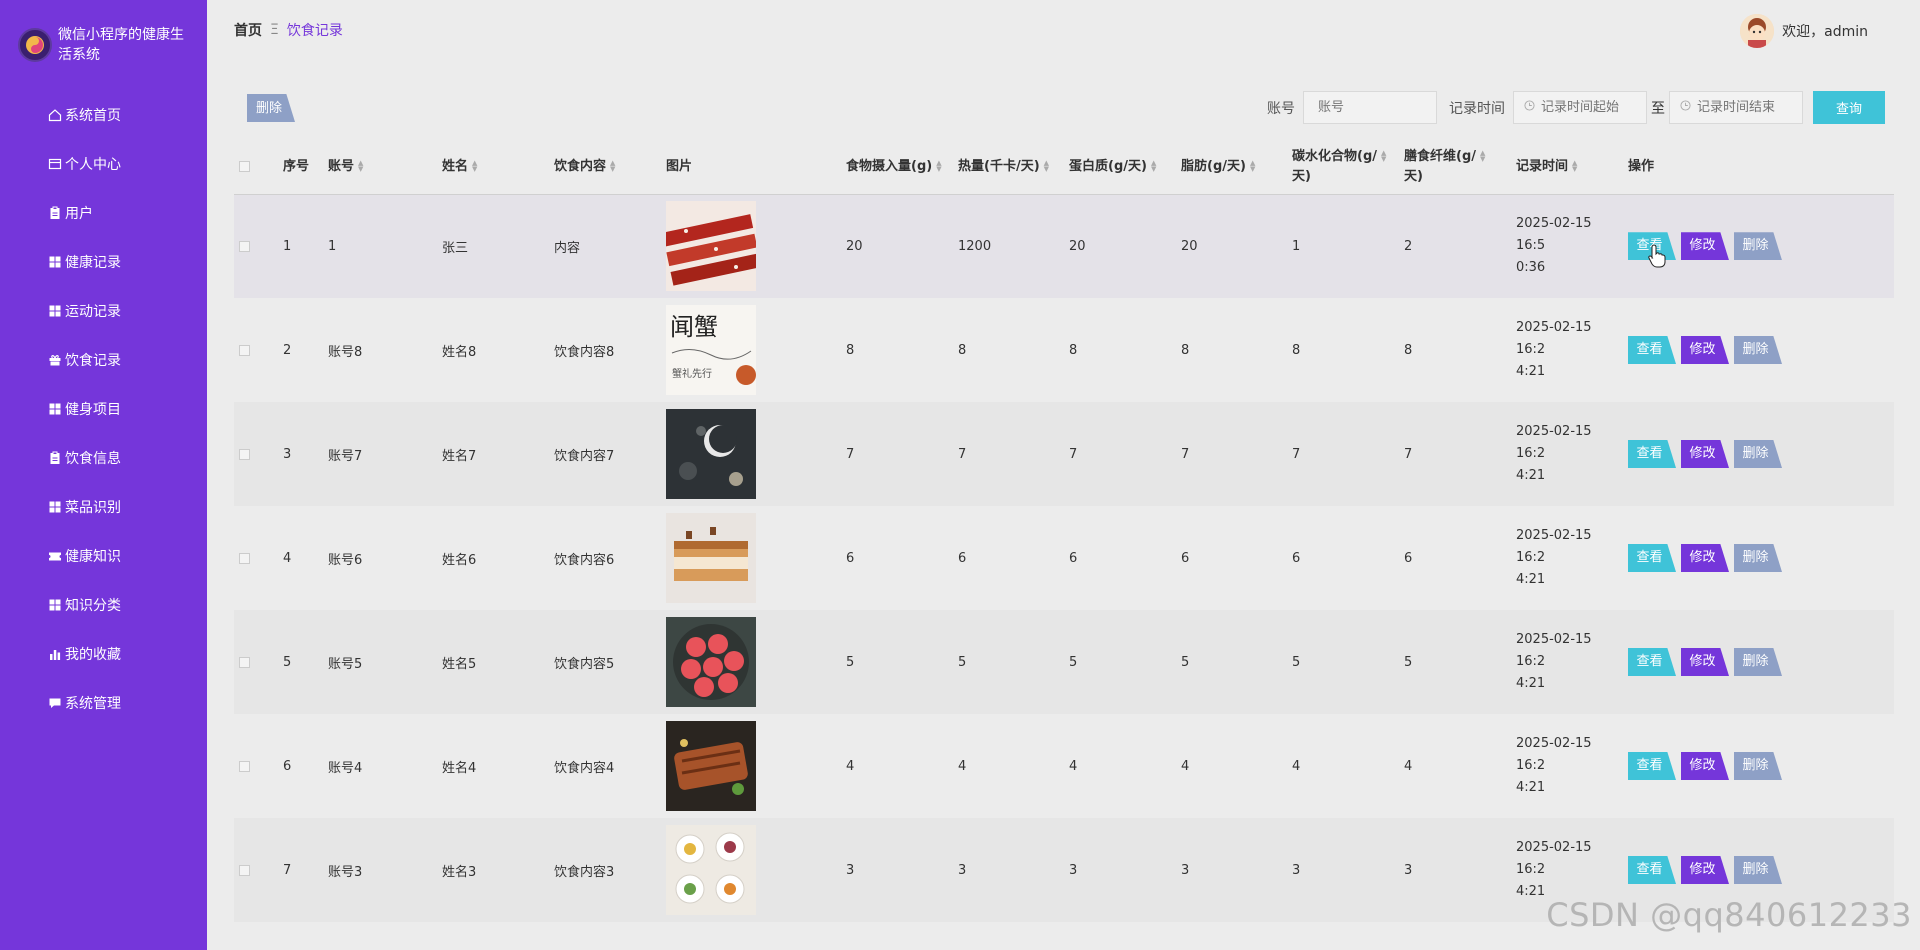  What do you see at coordinates (103, 163) in the screenshot?
I see `sidebar-item-2: 个人中心` at bounding box center [103, 163].